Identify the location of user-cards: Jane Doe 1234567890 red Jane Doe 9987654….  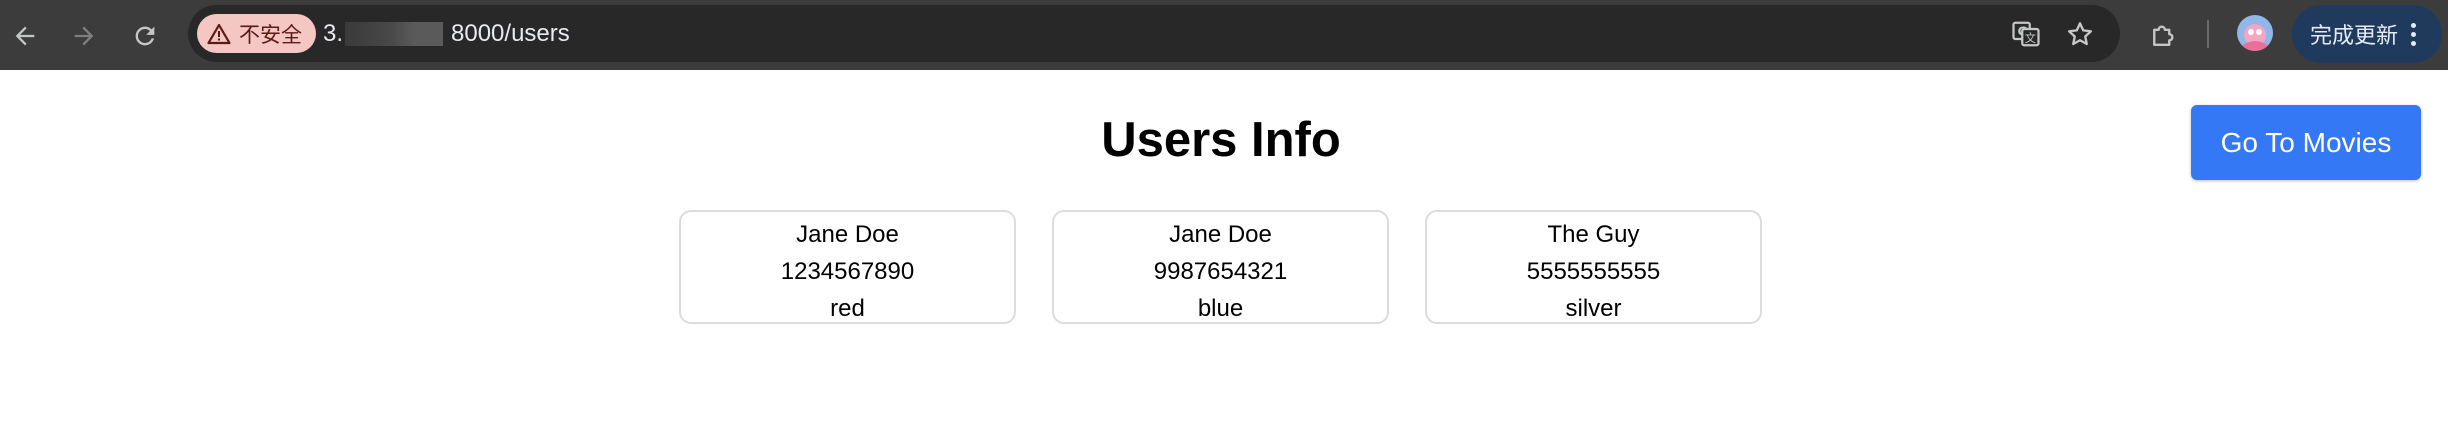
(1220, 267).